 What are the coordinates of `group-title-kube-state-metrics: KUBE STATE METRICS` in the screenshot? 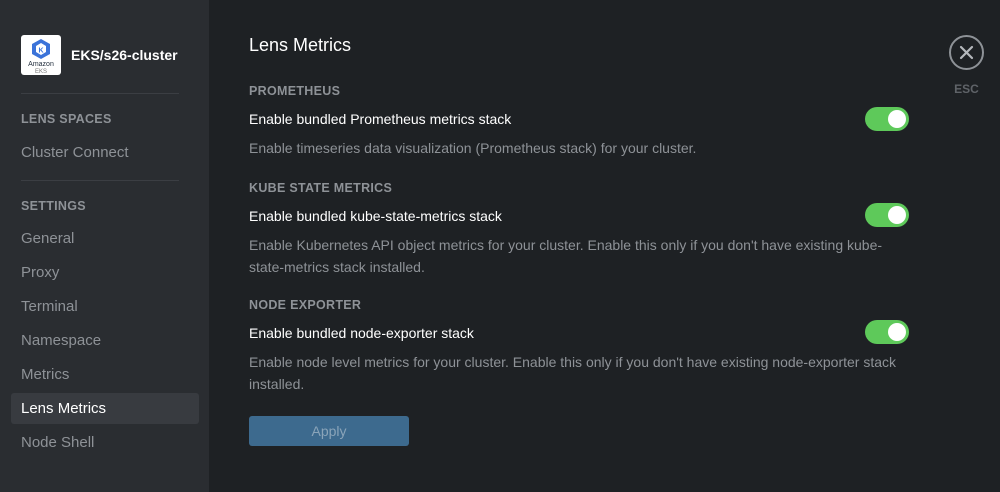 It's located at (321, 188).